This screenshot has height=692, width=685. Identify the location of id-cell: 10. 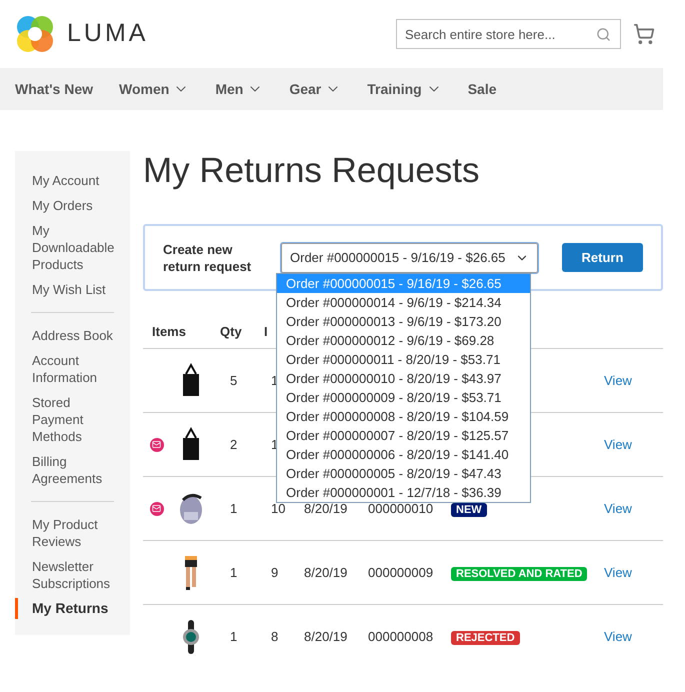
(278, 508).